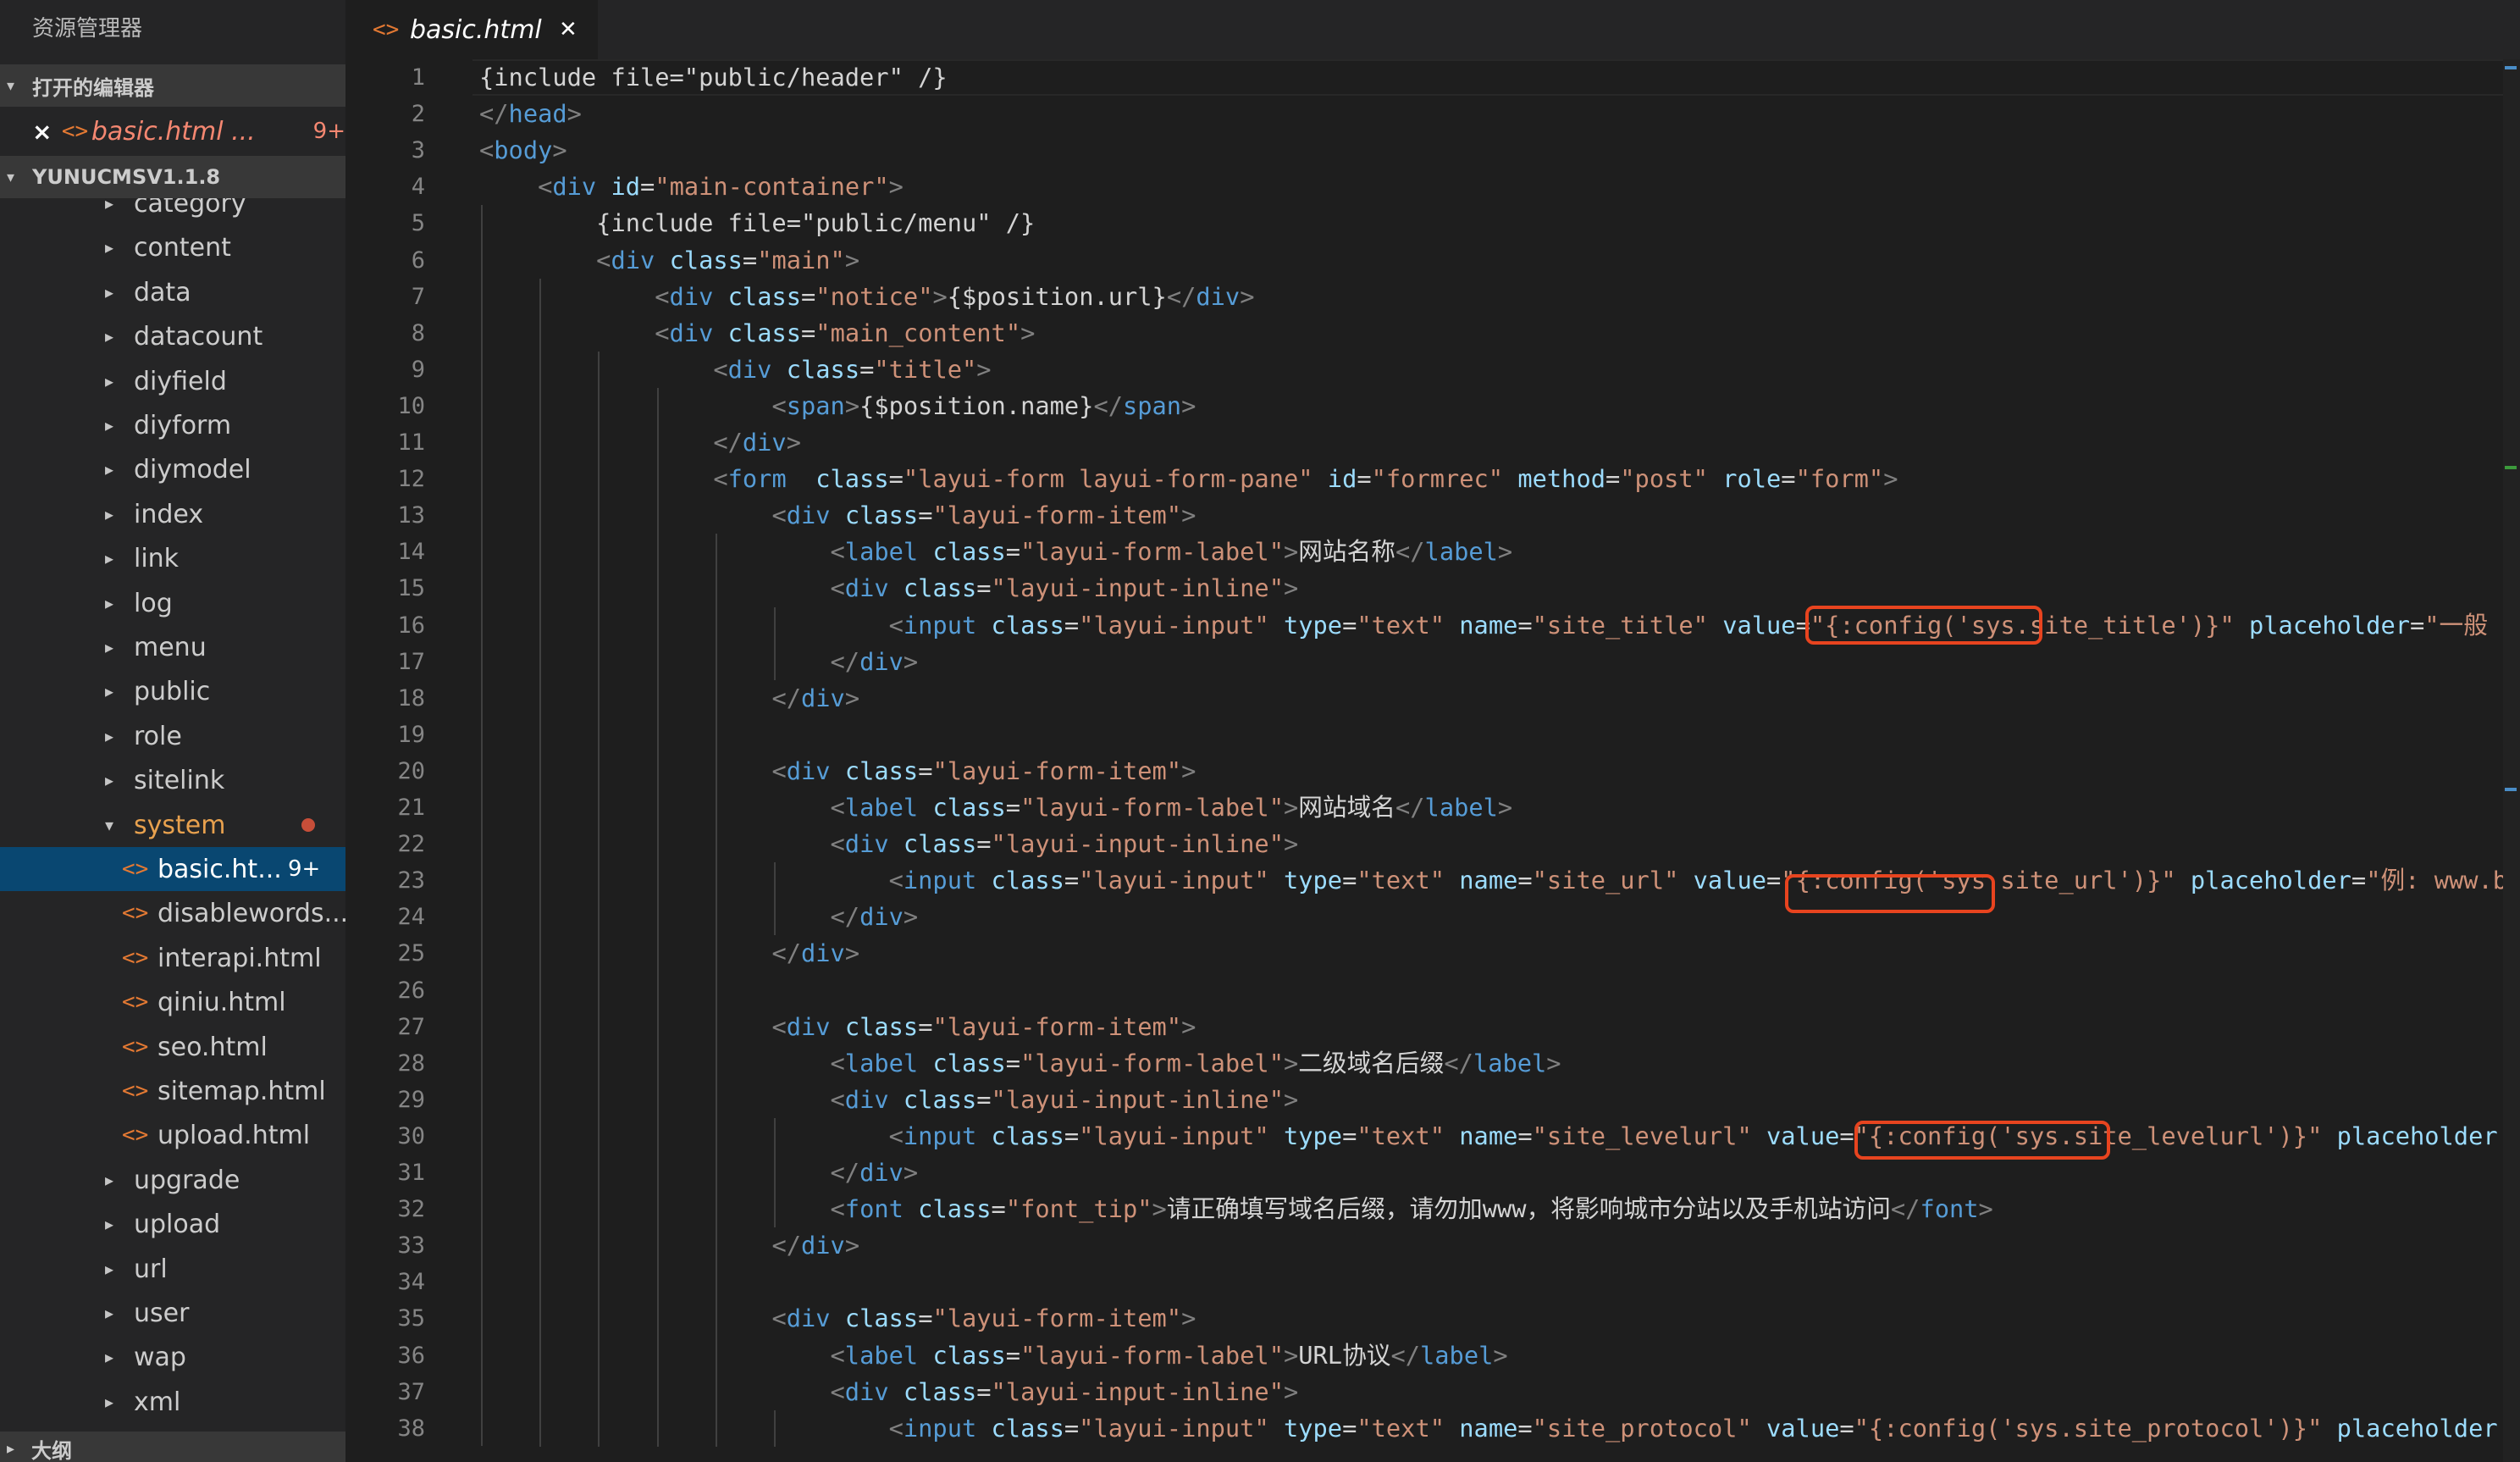 Image resolution: width=2520 pixels, height=1462 pixels. Describe the element at coordinates (179, 780) in the screenshot. I see `tree-item-label: sitelink` at that location.